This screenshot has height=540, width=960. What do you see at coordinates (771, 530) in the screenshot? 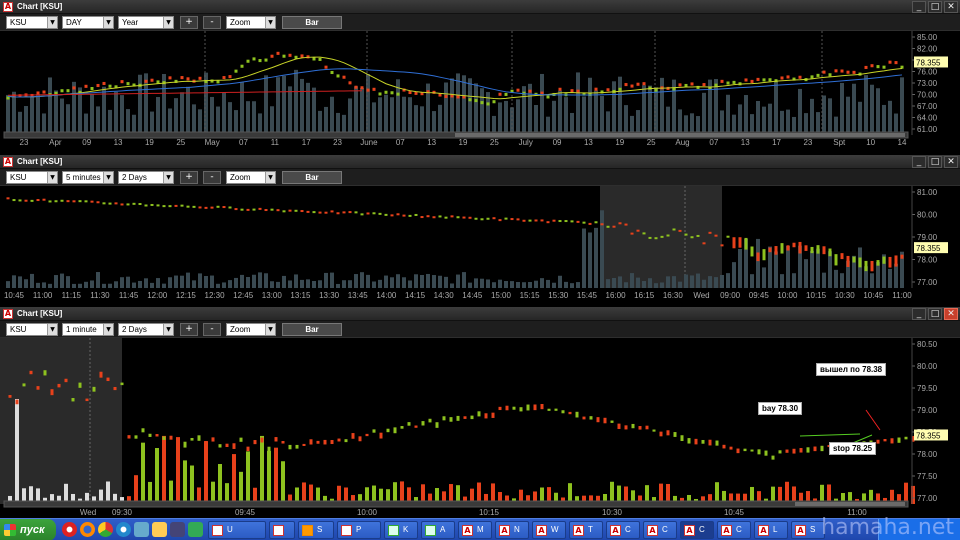
I see `taskbar-item: AL` at bounding box center [771, 530].